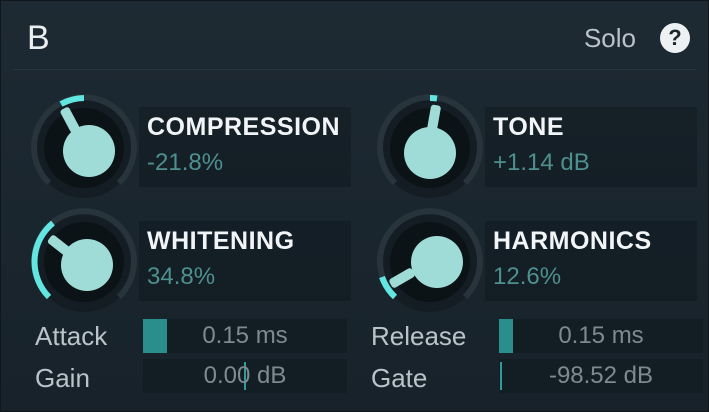 Image resolution: width=709 pixels, height=412 pixels. Describe the element at coordinates (675, 38) in the screenshot. I see `help-icon: ?` at that location.